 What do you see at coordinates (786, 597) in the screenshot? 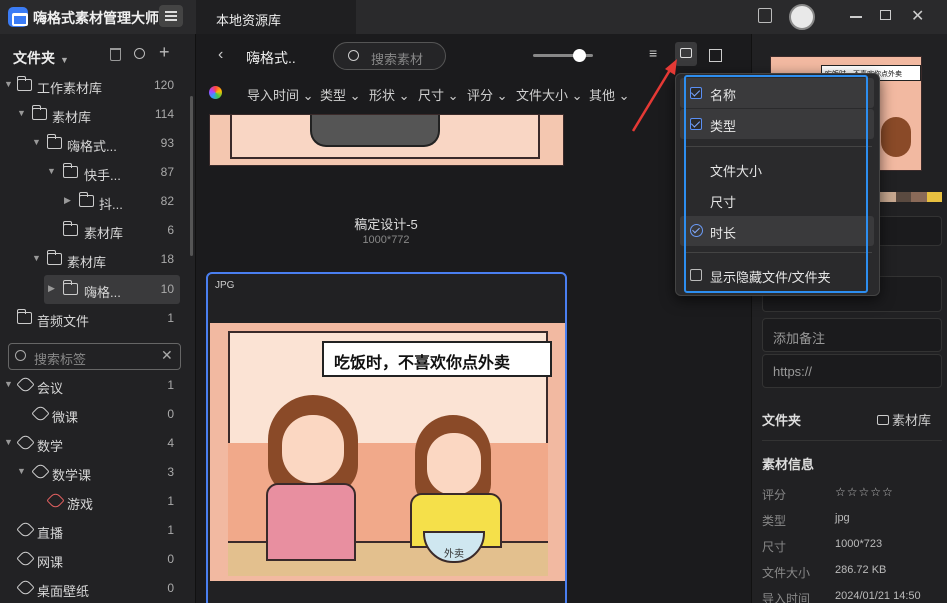
I see `info-label: 导入时间` at bounding box center [786, 597].